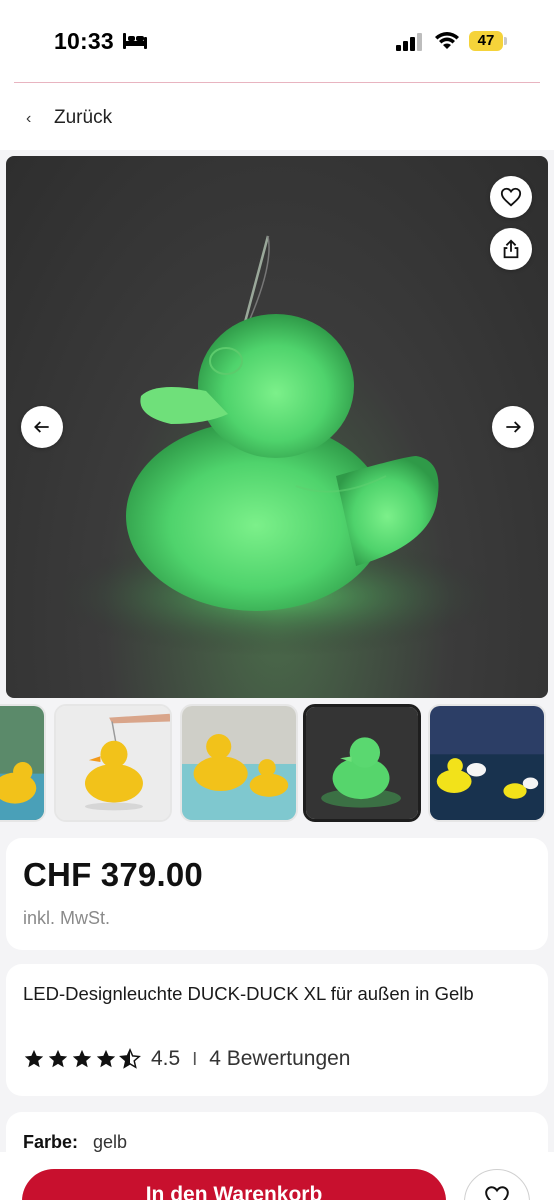  What do you see at coordinates (277, 894) in the screenshot?
I see `price-card: CHF 379.00 inkl. MwSt.` at bounding box center [277, 894].